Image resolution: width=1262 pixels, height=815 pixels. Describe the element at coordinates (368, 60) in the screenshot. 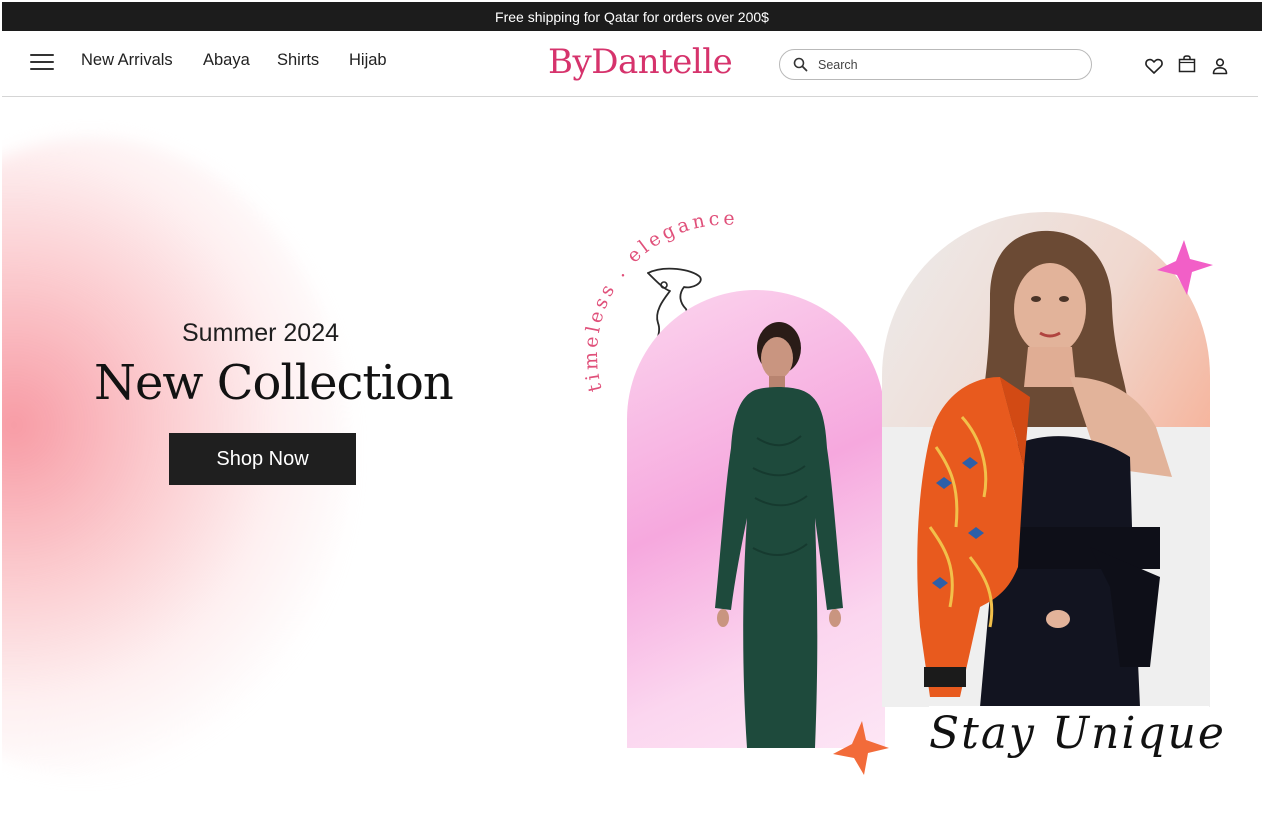

I see `nav-link-hijab: Hijab` at that location.